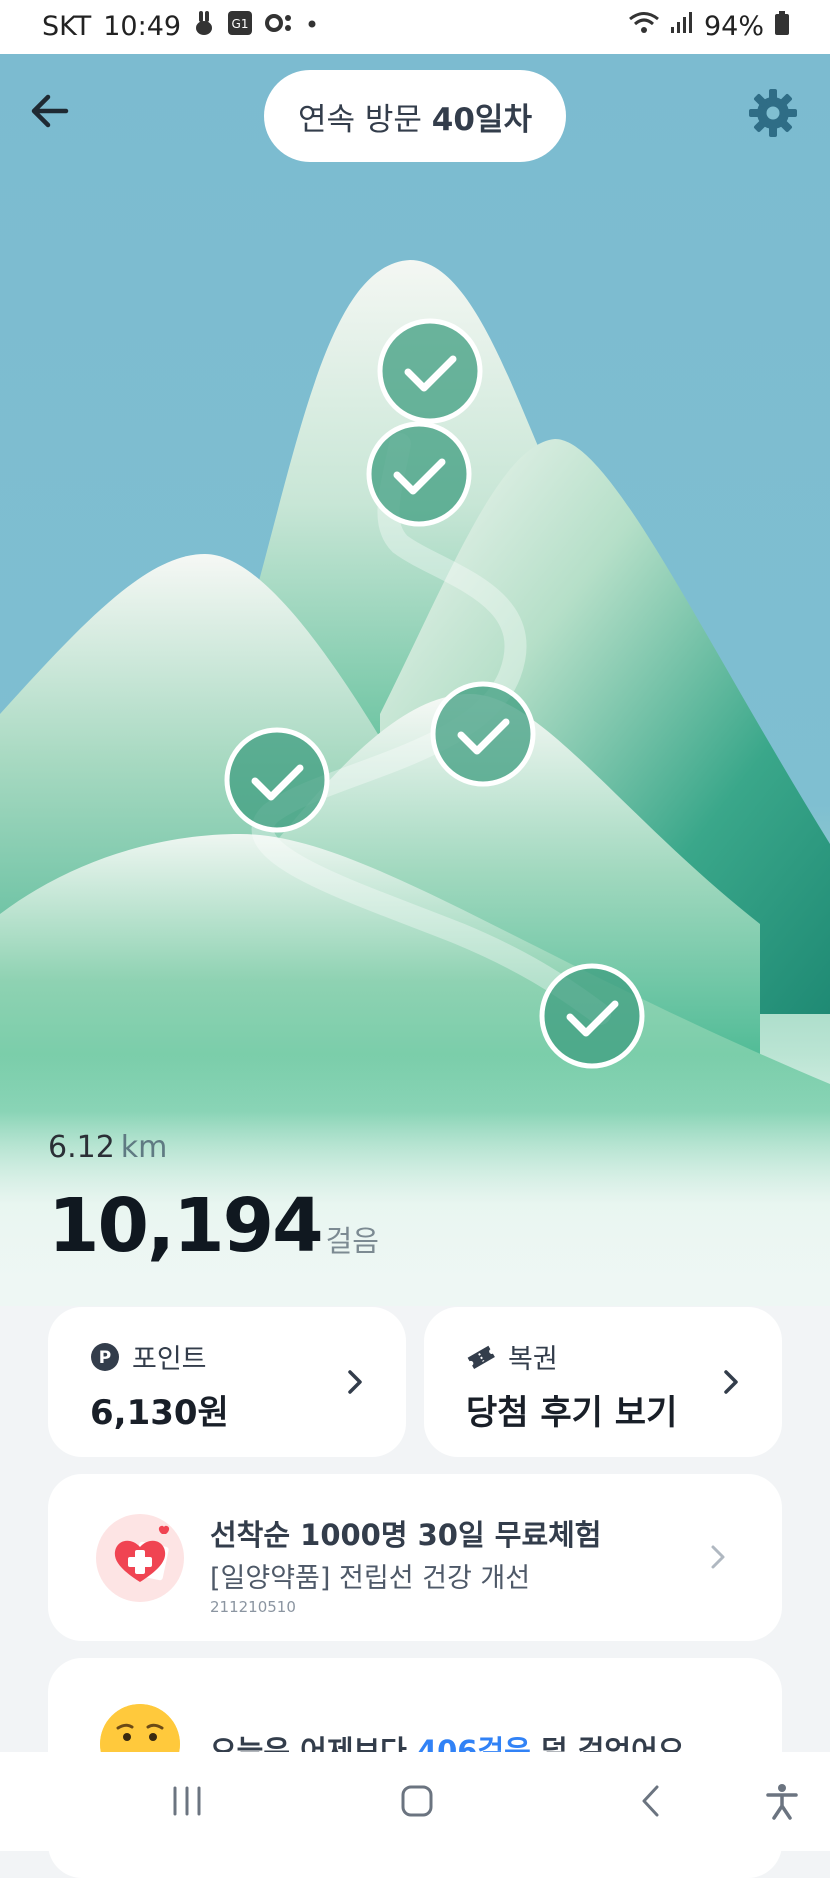 The height and width of the screenshot is (1878, 830). I want to click on svg-text: P, so click(105, 1358).